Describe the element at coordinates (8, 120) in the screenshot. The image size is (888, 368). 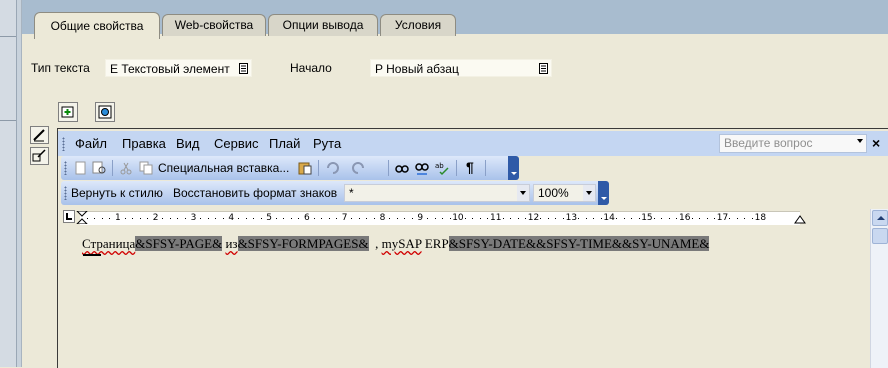
I see `frame-divider` at that location.